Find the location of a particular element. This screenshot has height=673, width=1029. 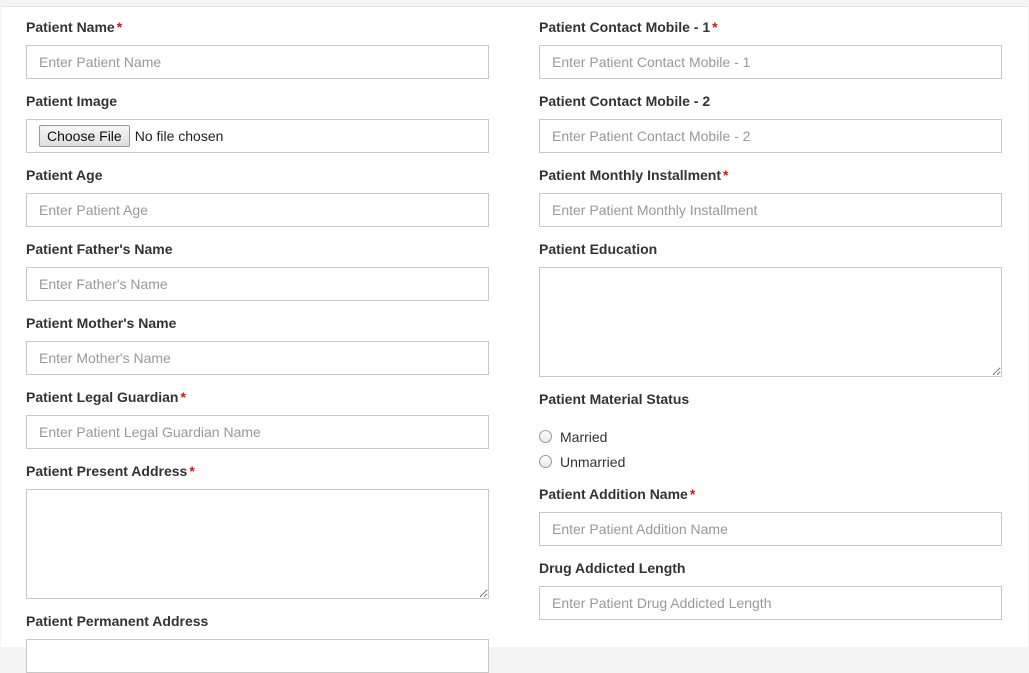

contact-mobile-2-input is located at coordinates (770, 136).